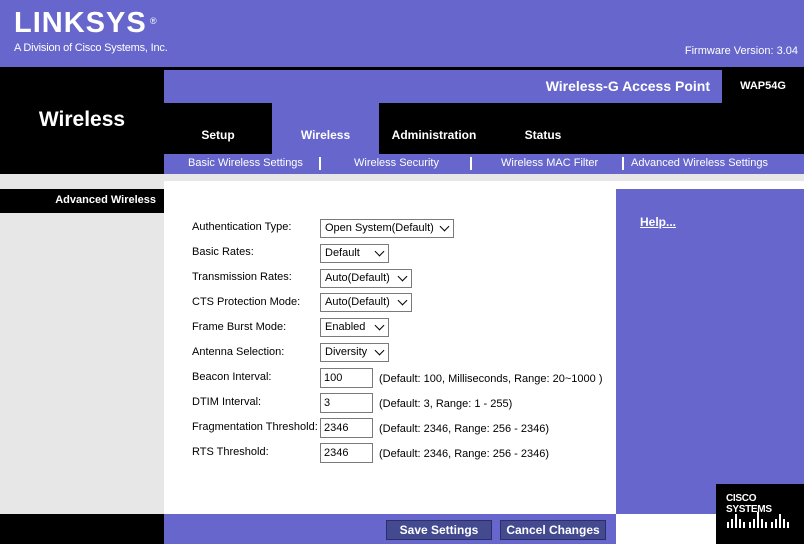 Image resolution: width=804 pixels, height=544 pixels. Describe the element at coordinates (402, 177) in the screenshot. I see `divider-strip` at that location.